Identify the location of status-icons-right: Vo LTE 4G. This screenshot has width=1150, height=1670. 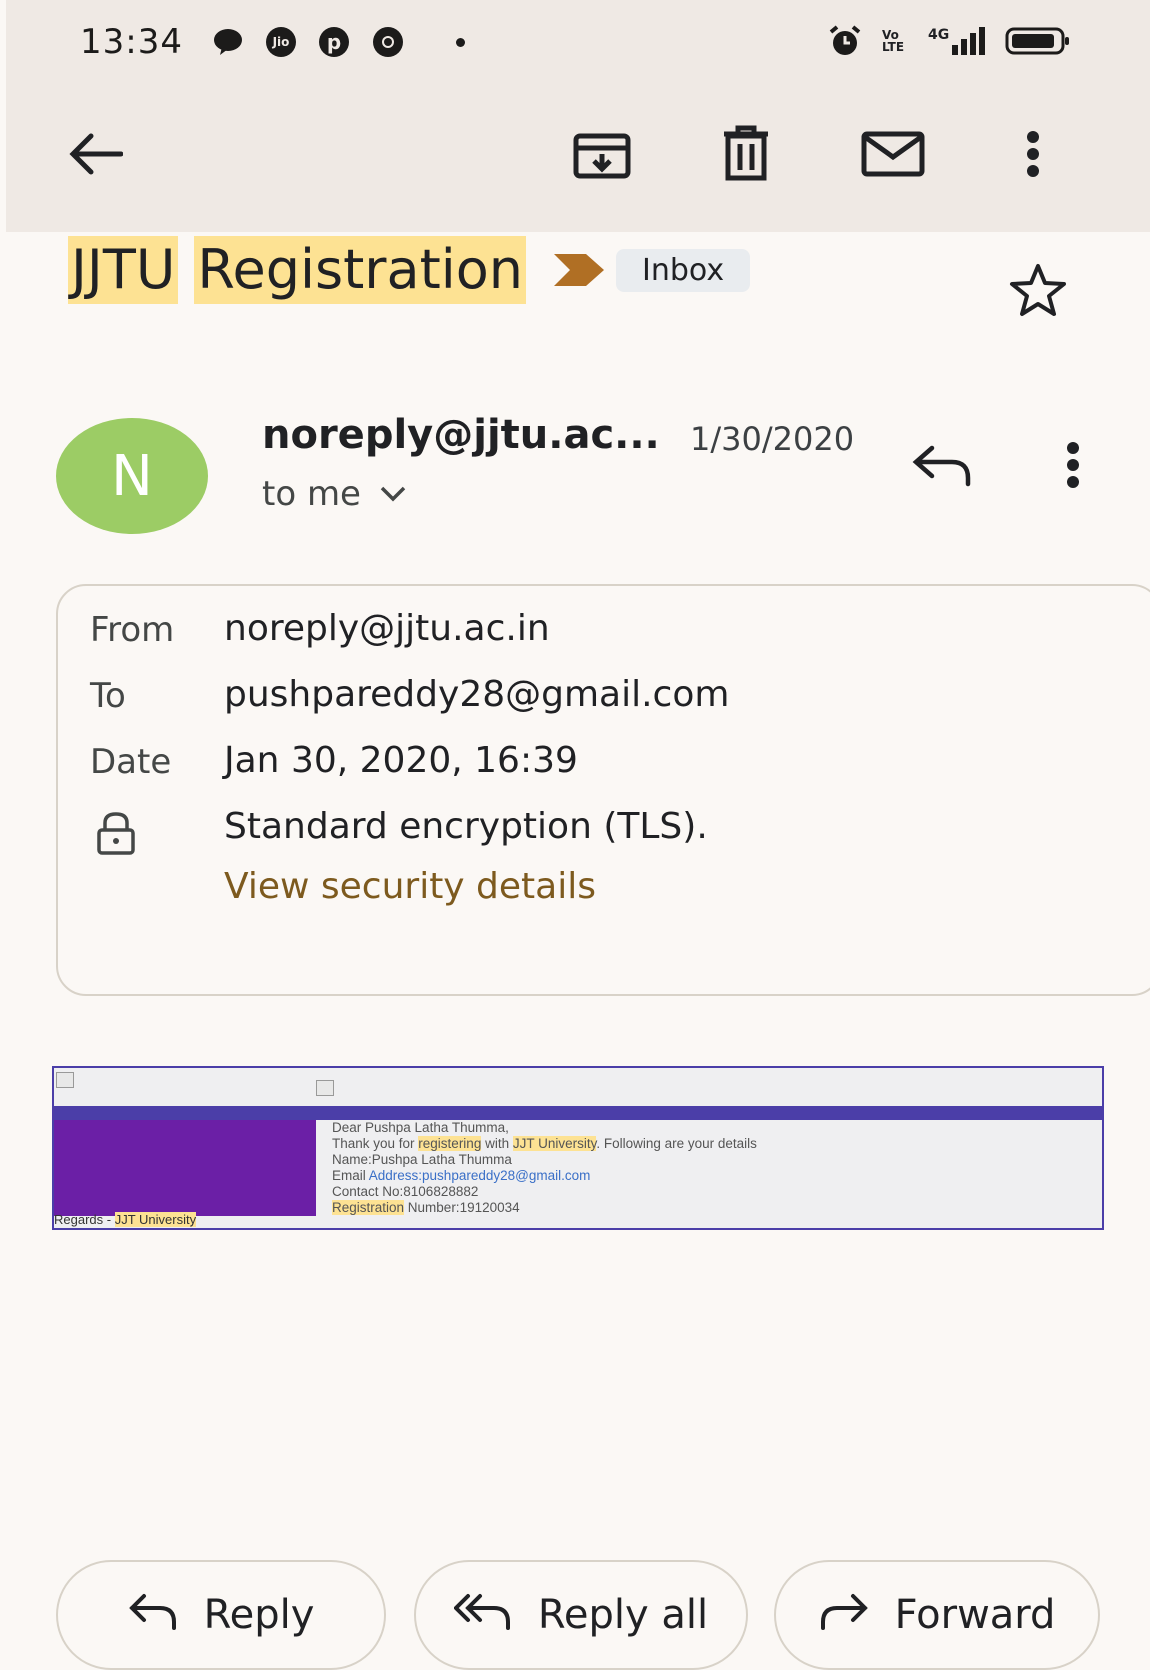
(949, 41).